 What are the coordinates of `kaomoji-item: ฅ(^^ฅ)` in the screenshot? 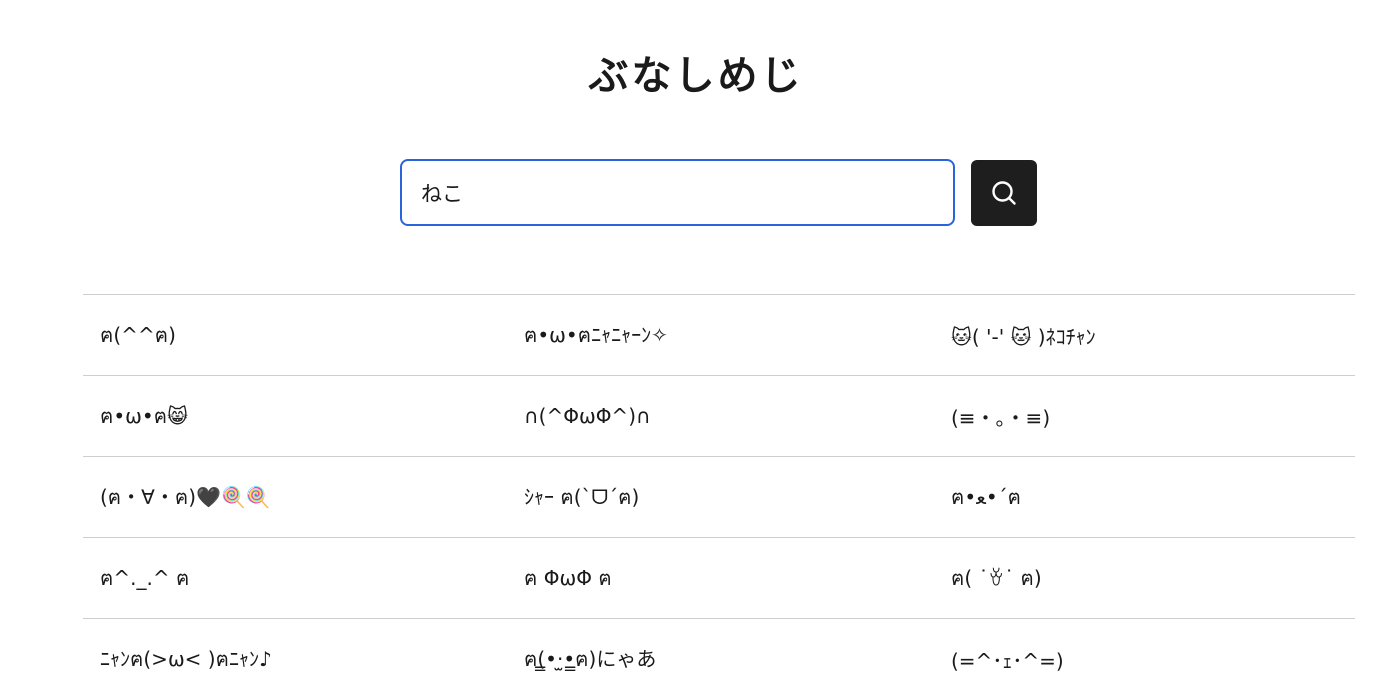 It's located at (295, 335).